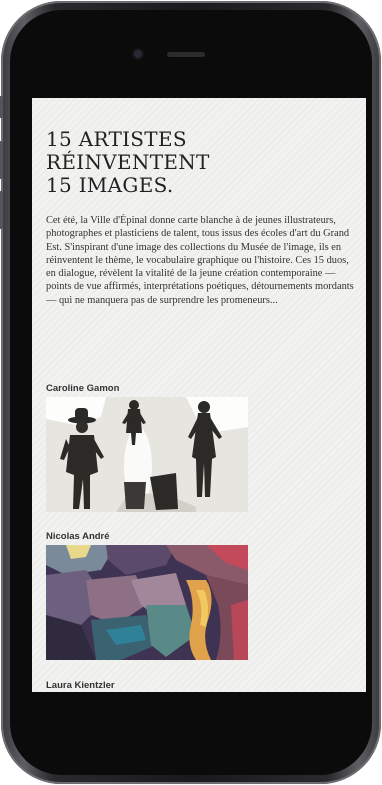  I want to click on page-title: 15 ARTISTES RÉINVENTENT 15 IMAGES., so click(201, 162).